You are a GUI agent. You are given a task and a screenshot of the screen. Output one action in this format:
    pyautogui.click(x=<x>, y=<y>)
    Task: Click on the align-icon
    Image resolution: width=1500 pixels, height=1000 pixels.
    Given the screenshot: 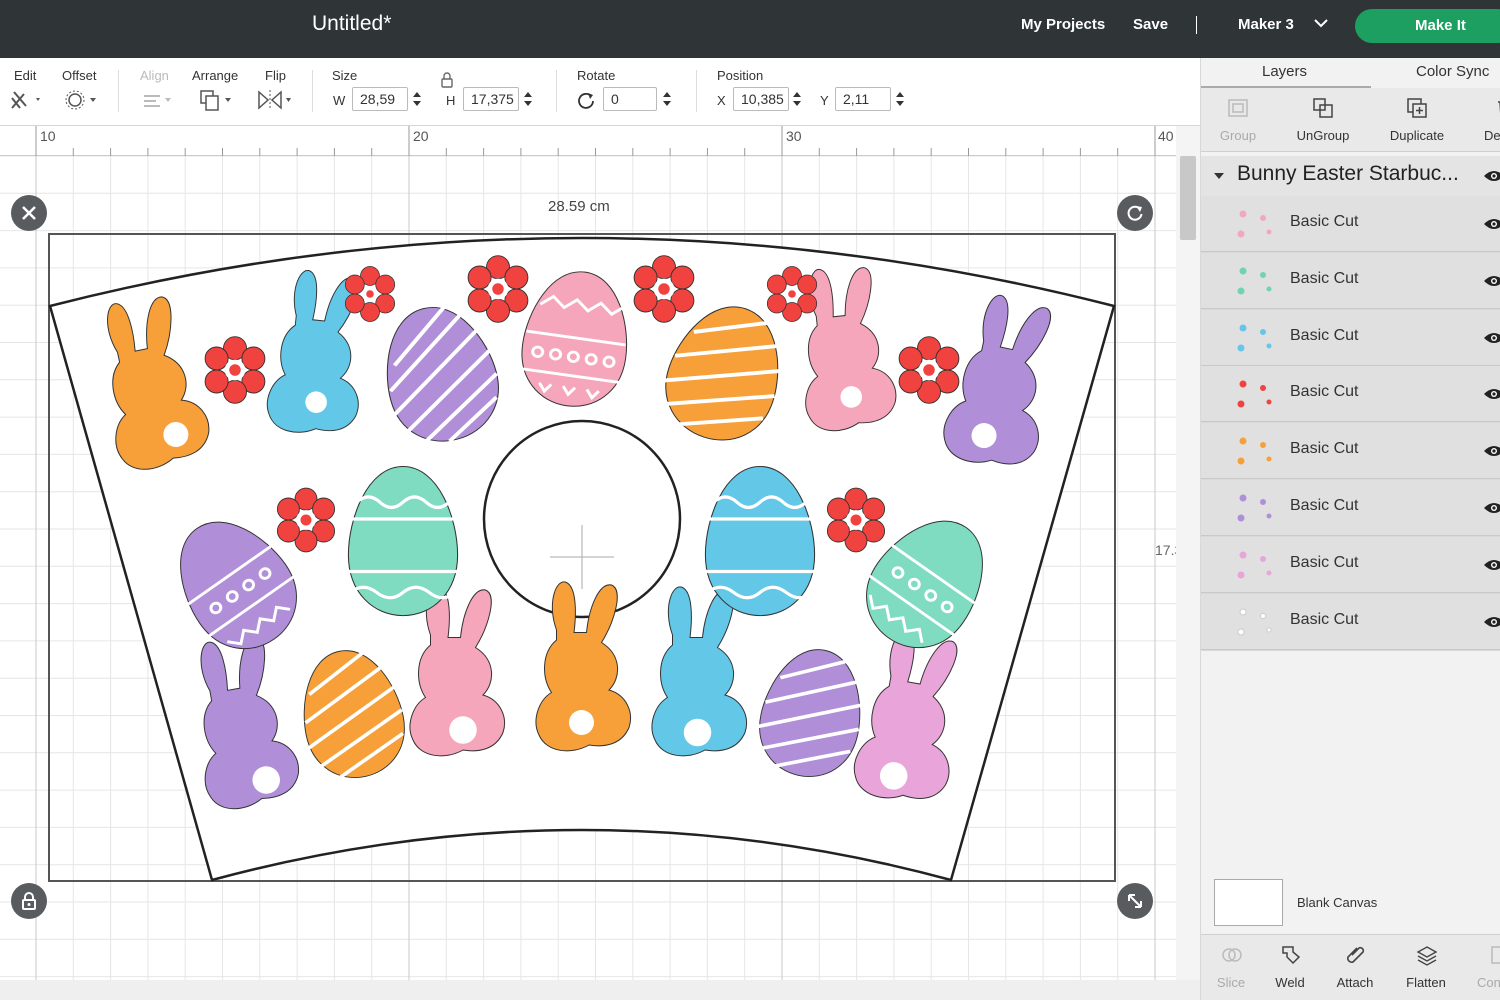 What is the action you would take?
    pyautogui.click(x=158, y=100)
    